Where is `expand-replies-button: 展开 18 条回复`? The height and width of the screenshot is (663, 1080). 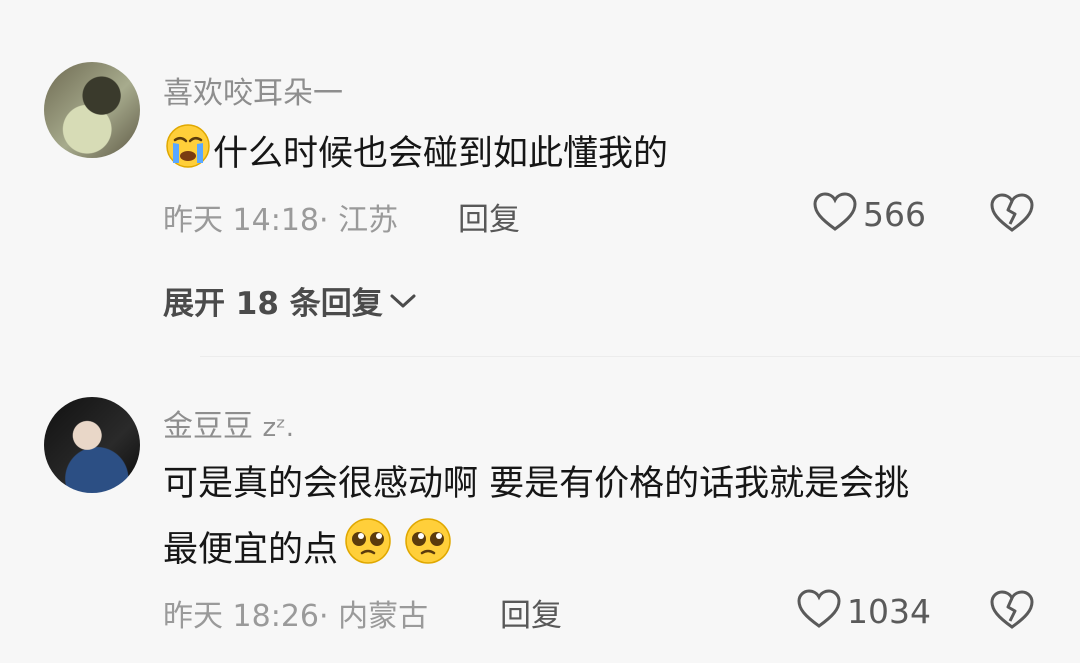 expand-replies-button: 展开 18 条回复 is located at coordinates (290, 300).